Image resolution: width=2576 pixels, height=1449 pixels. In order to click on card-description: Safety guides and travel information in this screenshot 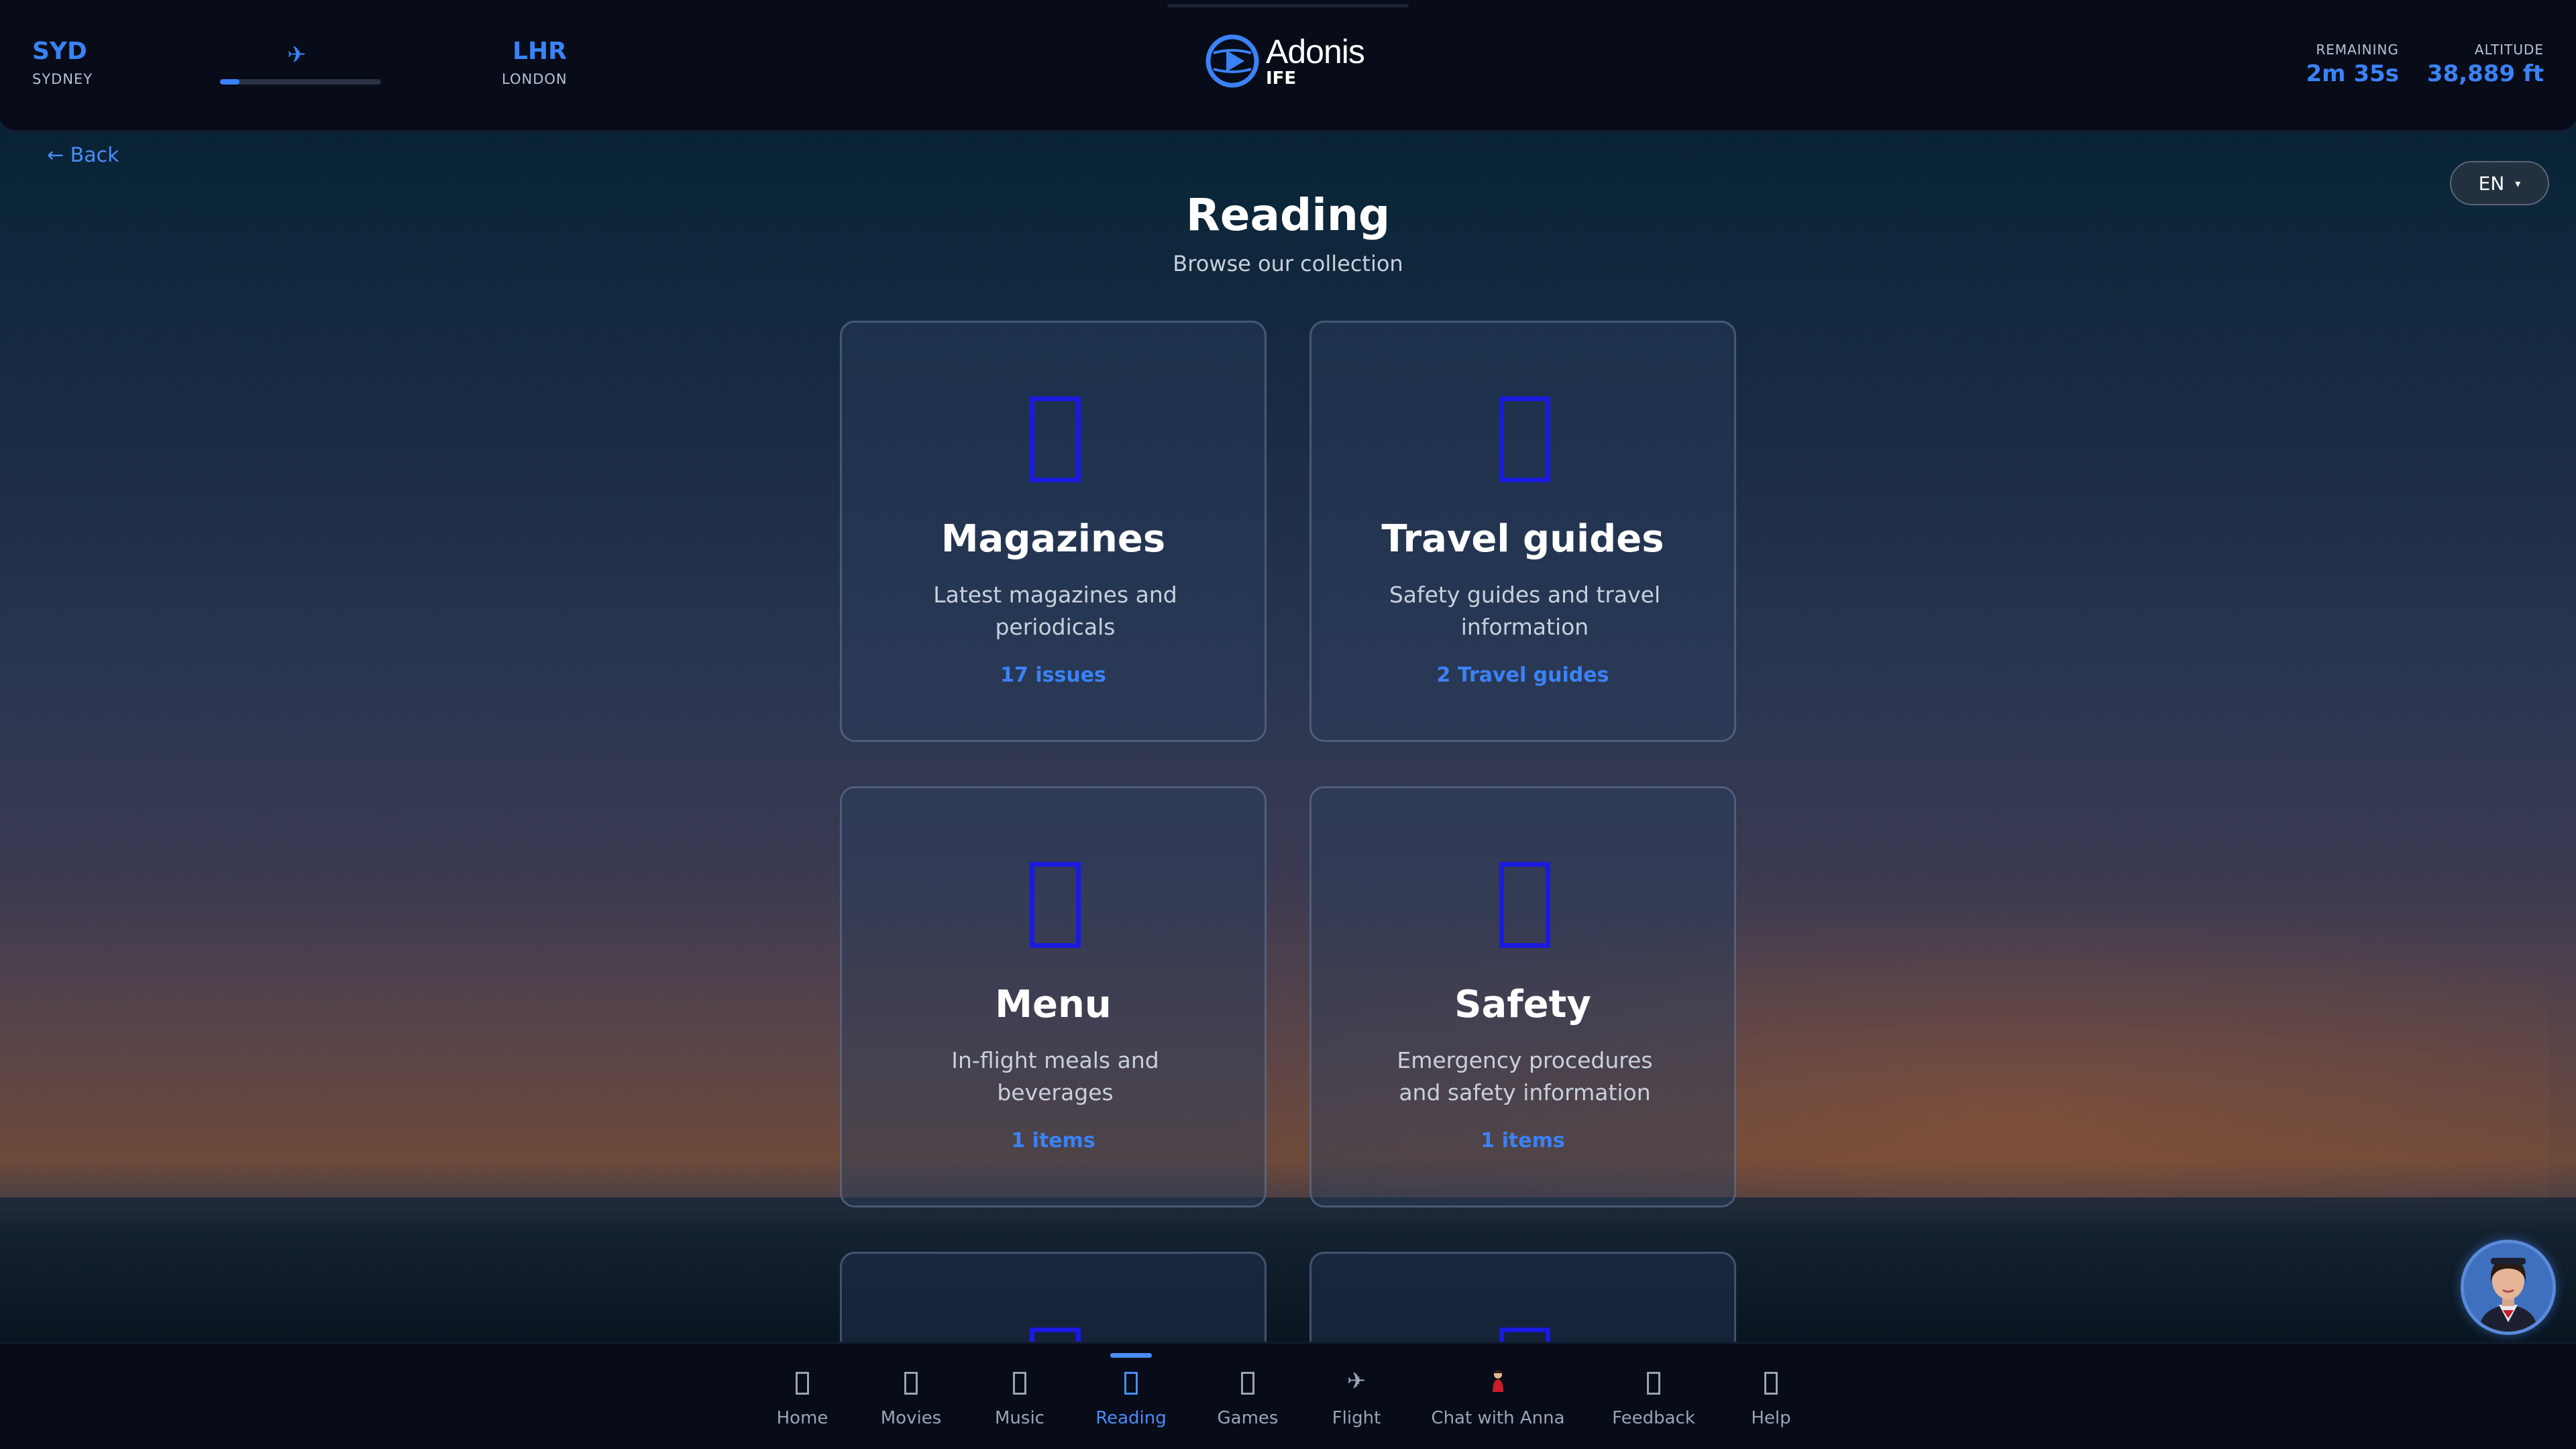, I will do `click(1525, 611)`.